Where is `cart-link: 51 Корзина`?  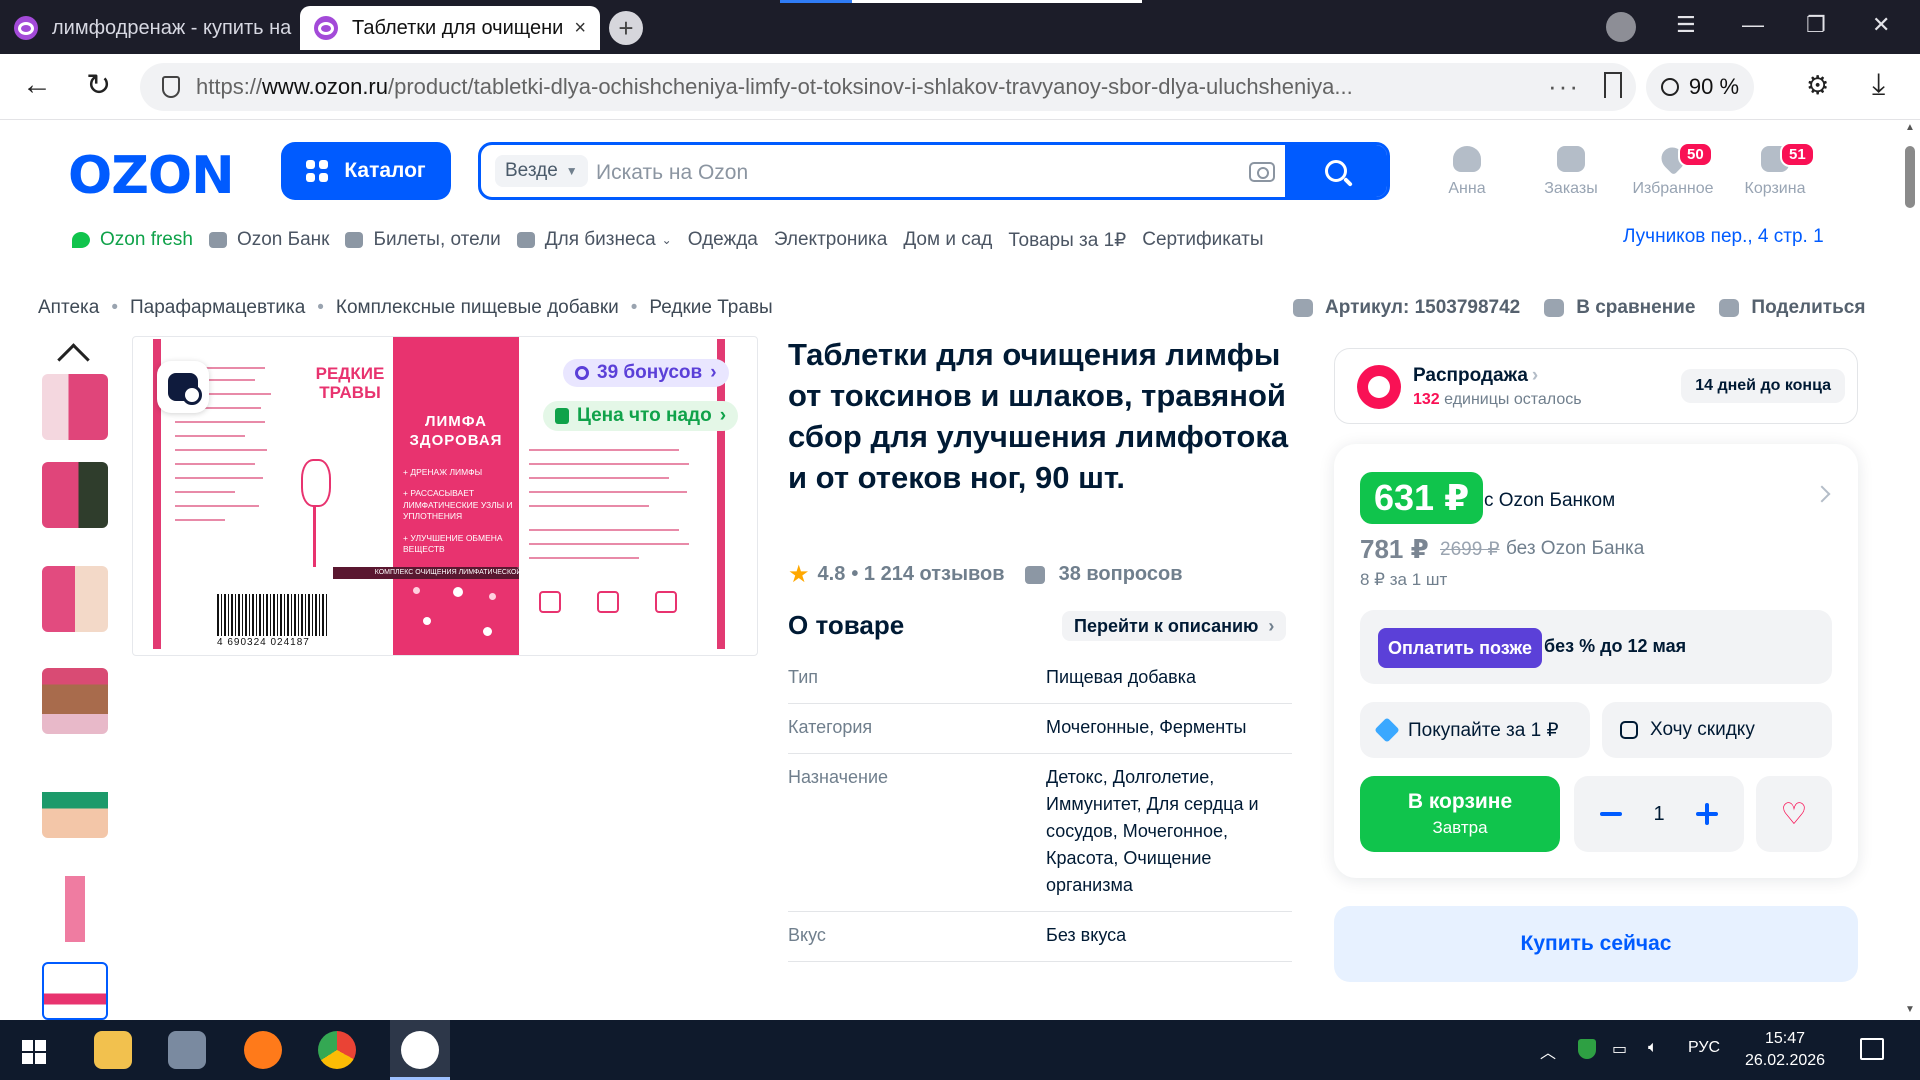
cart-link: 51 Корзина is located at coordinates (1775, 170).